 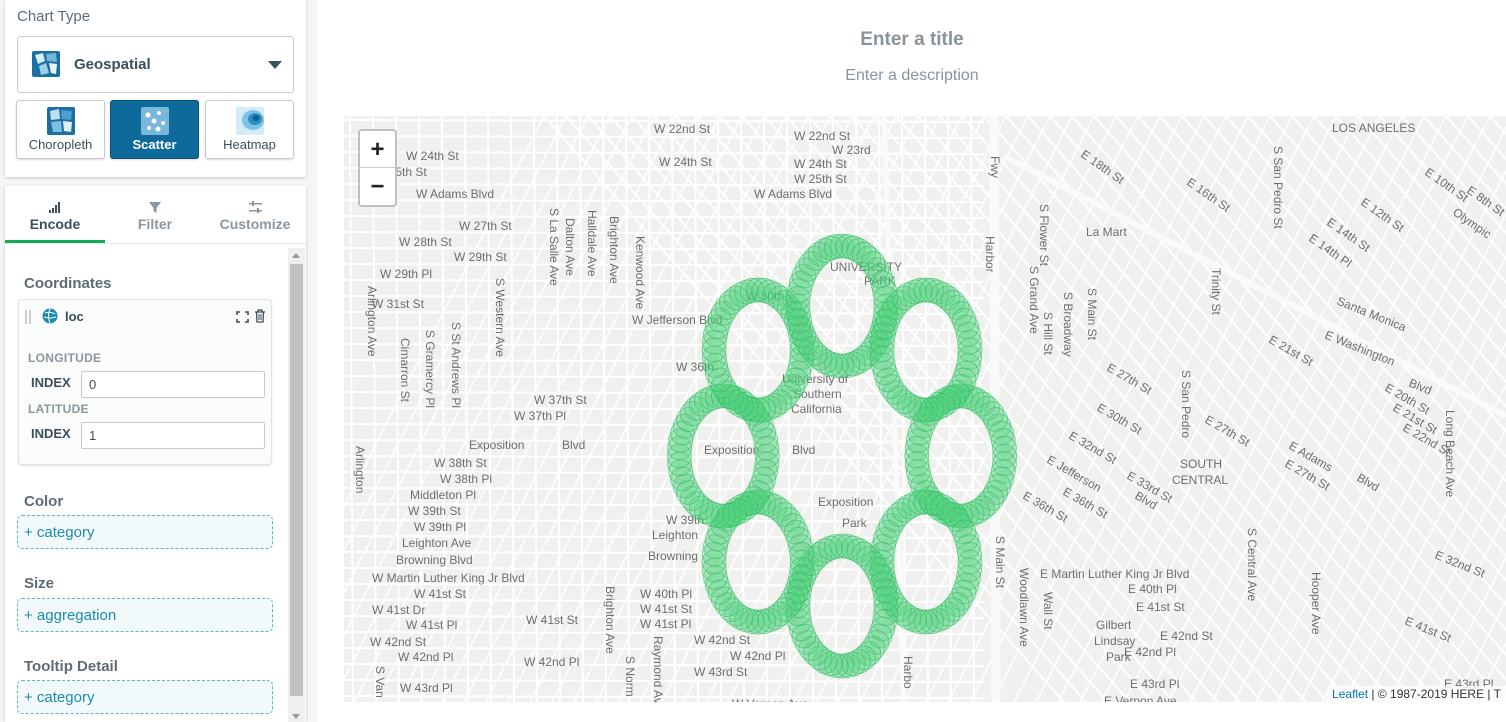 What do you see at coordinates (28, 317) in the screenshot?
I see `drag-handle-icon` at bounding box center [28, 317].